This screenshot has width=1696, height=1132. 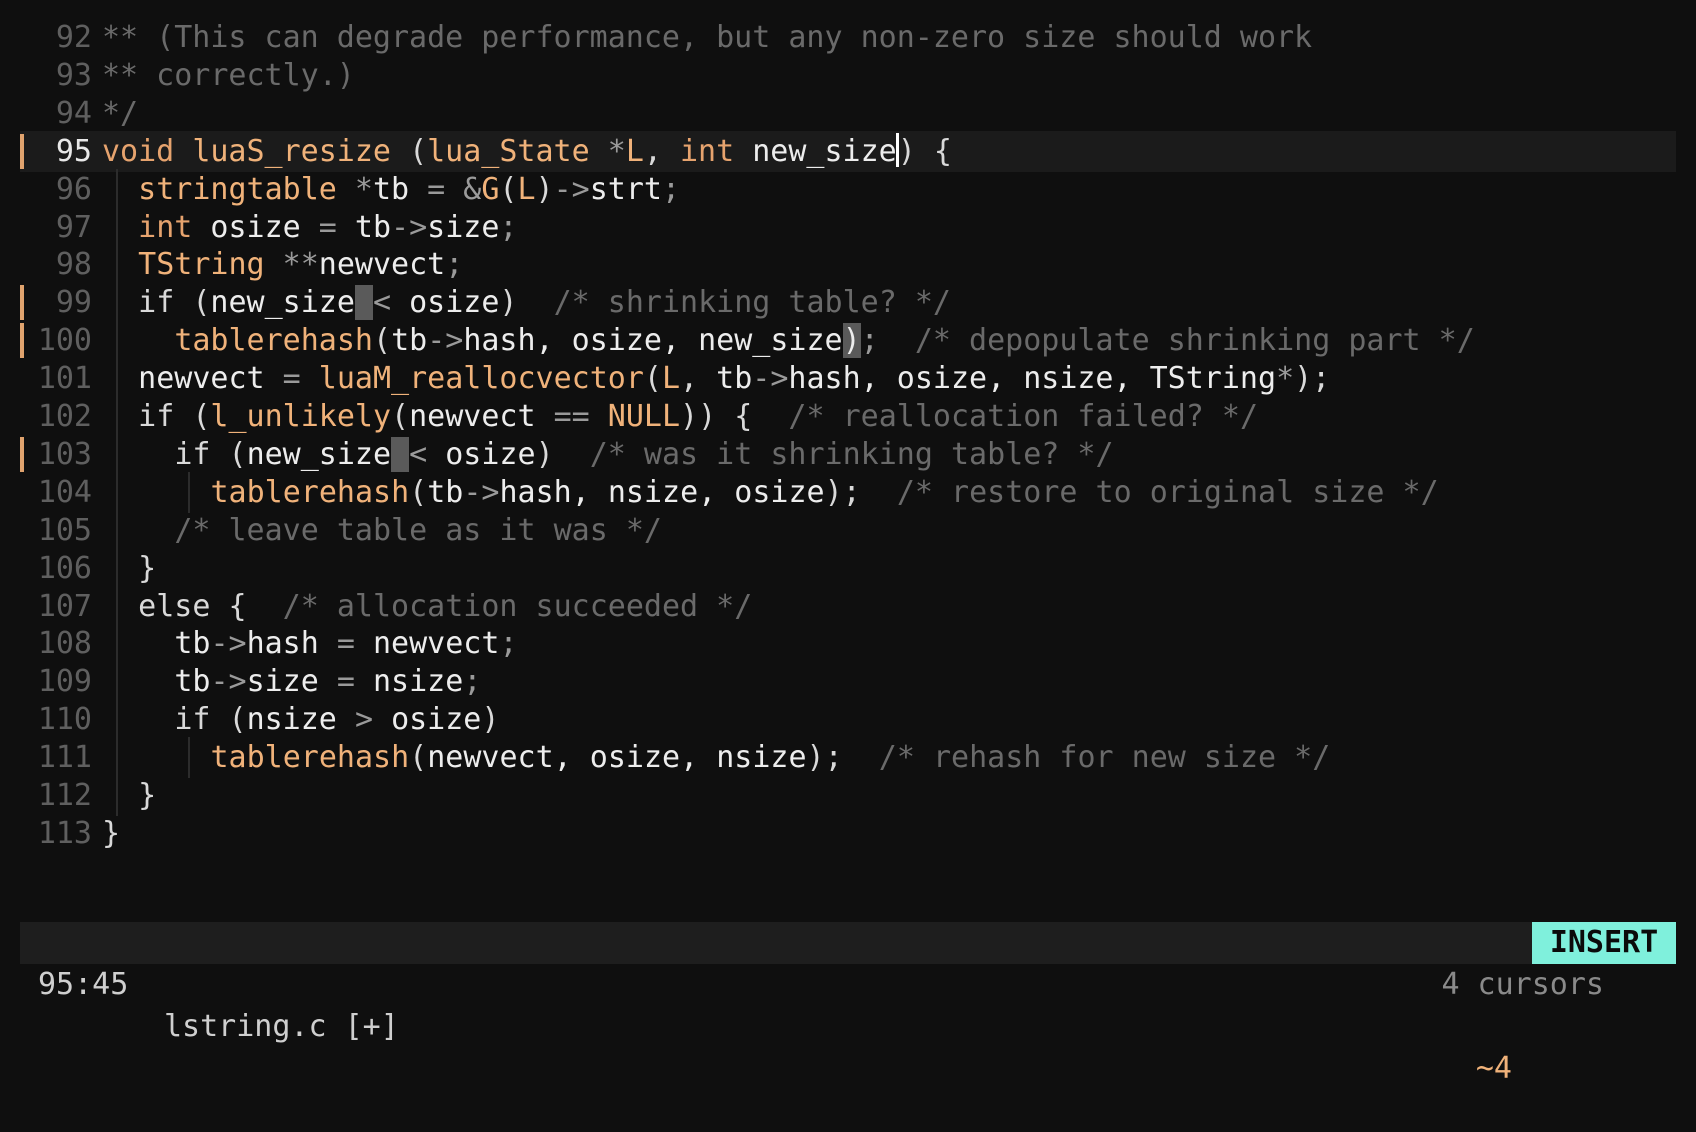 I want to click on code-text: if (nsize > osize), so click(x=336, y=719).